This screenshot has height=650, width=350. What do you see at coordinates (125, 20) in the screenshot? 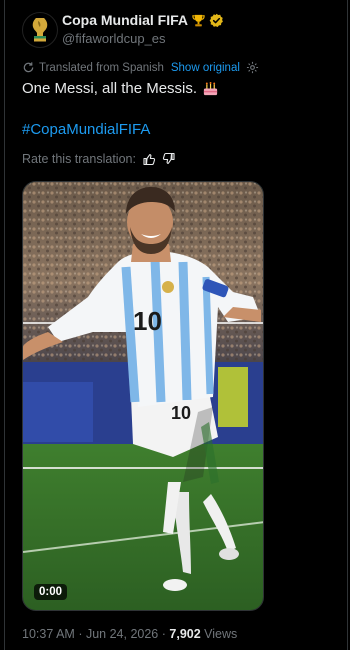
I see `display-name: Copa Mundial FIFA` at bounding box center [125, 20].